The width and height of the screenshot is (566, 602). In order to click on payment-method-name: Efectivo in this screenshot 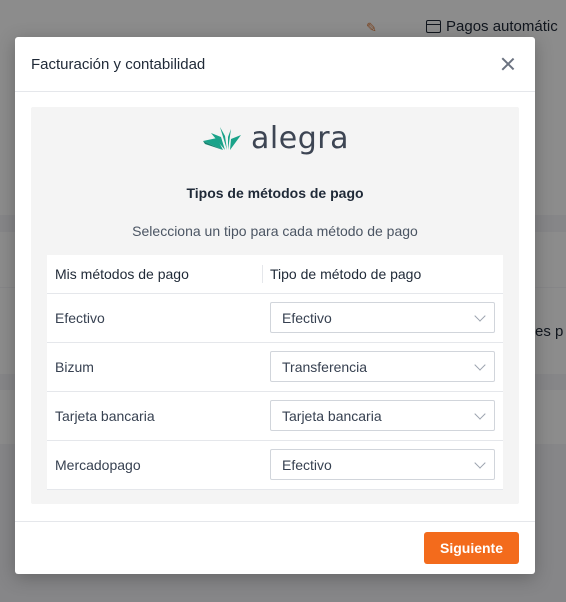, I will do `click(154, 318)`.